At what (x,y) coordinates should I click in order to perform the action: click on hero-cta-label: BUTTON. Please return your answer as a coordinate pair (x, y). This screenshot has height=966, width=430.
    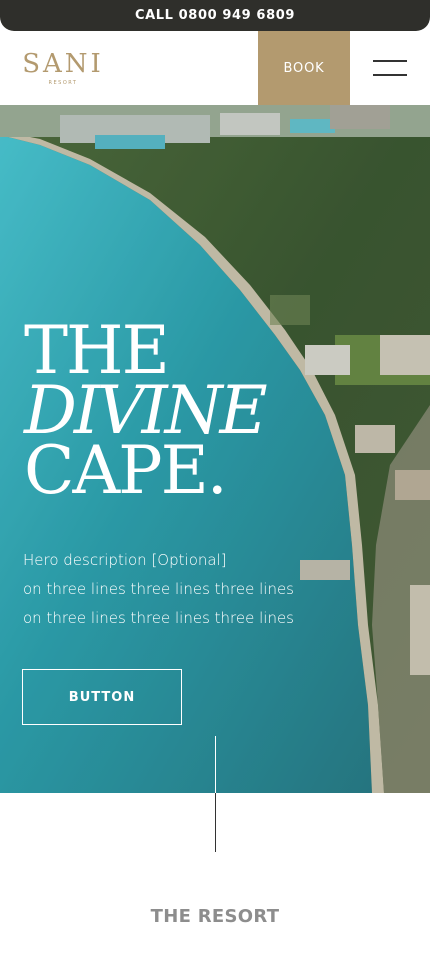
    Looking at the image, I should click on (102, 697).